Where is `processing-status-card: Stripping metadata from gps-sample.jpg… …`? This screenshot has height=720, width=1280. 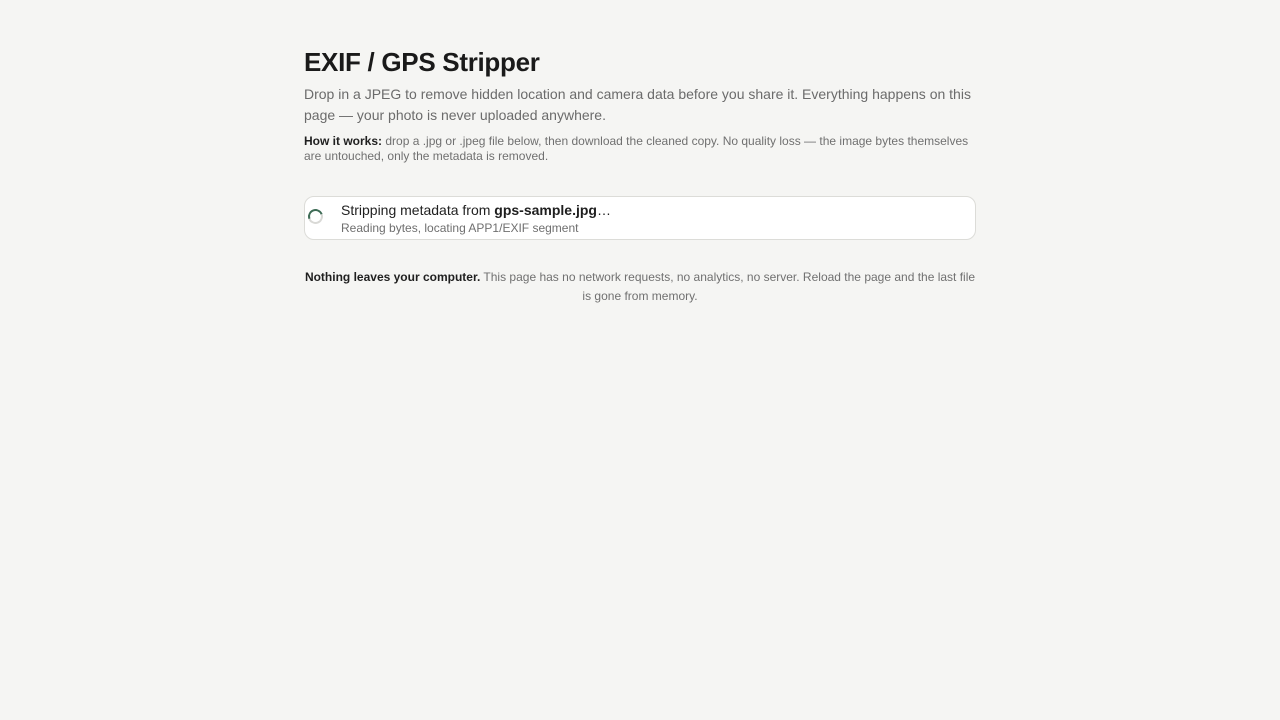
processing-status-card: Stripping metadata from gps-sample.jpg… … is located at coordinates (640, 218).